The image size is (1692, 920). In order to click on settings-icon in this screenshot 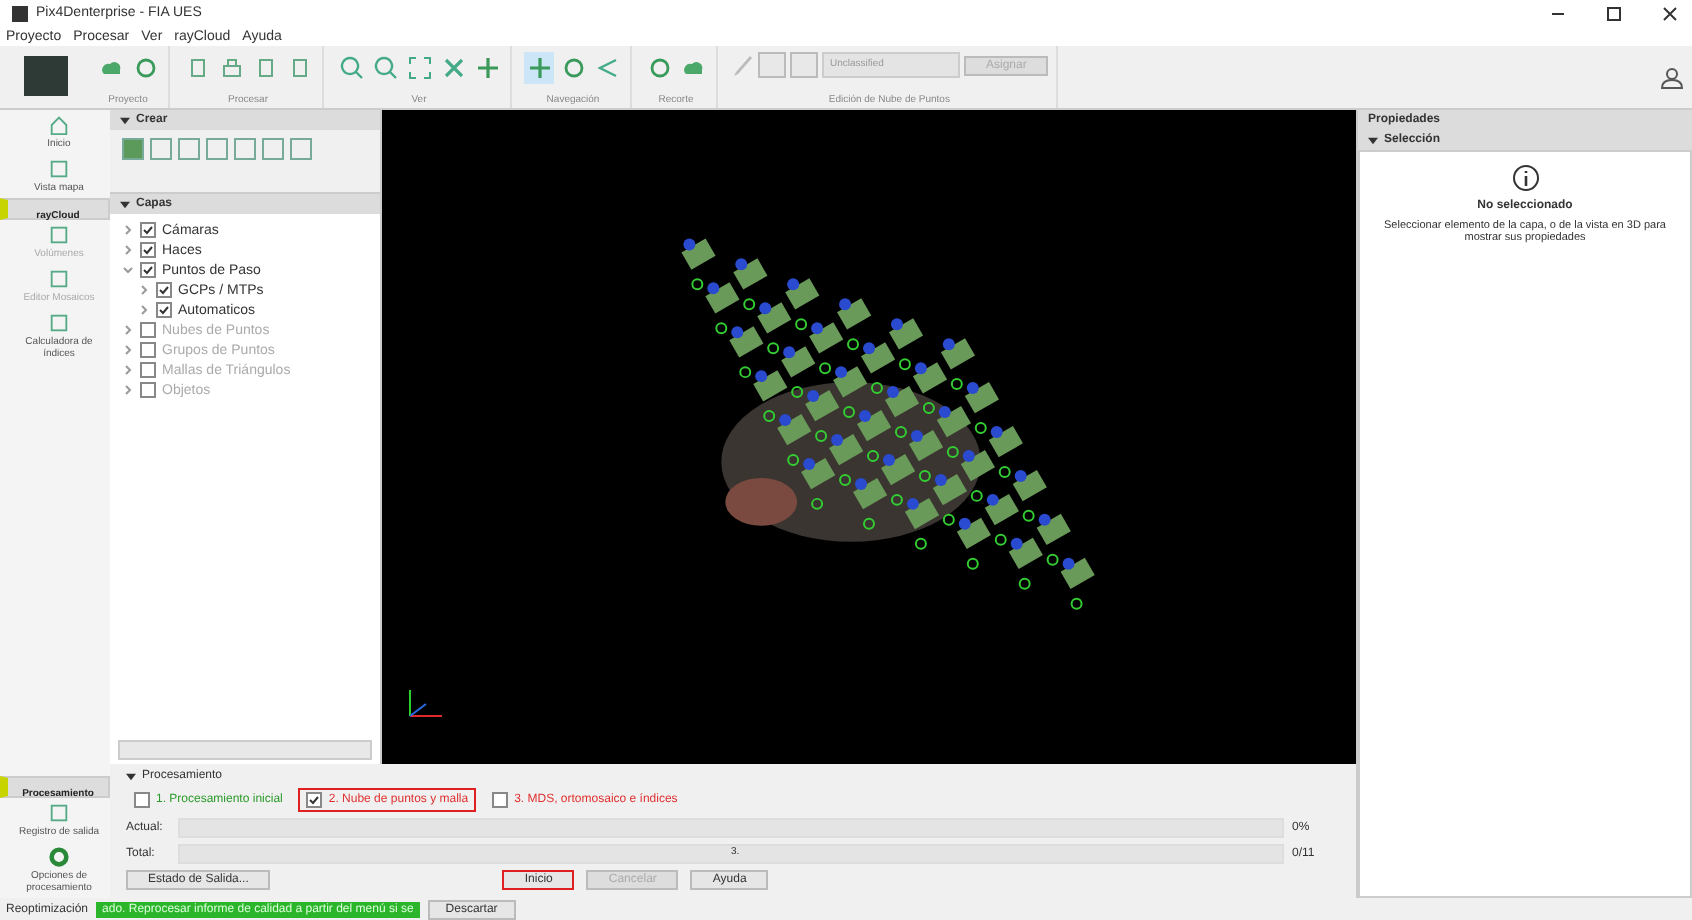, I will do `click(59, 857)`.